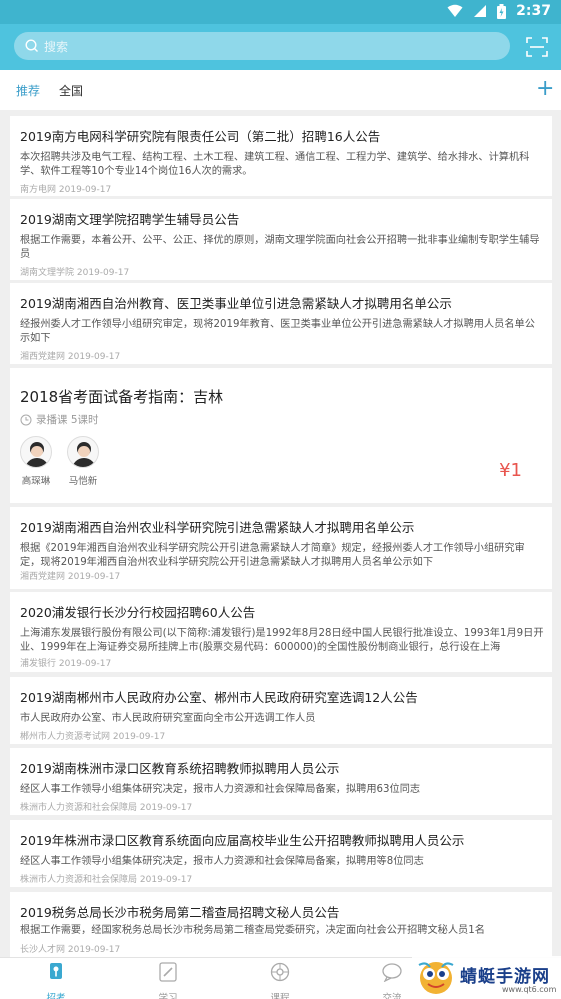  What do you see at coordinates (236, 303) in the screenshot?
I see `item-title: 2019湖南湘西自治州教育、医卫类事业单位引进急需紧缺人才拟聘用名单公示` at bounding box center [236, 303].